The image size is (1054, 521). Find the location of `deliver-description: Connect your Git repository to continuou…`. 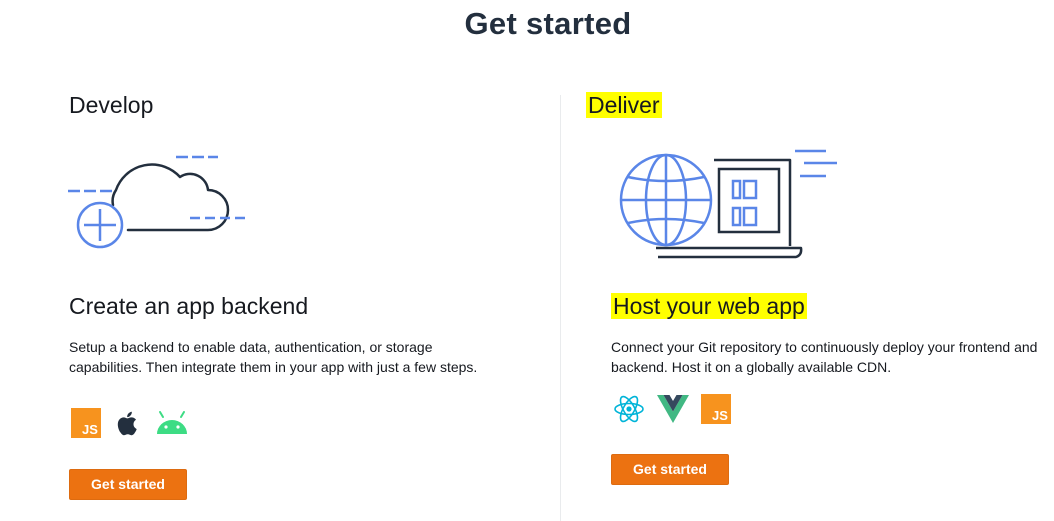

deliver-description: Connect your Git repository to continuou… is located at coordinates (824, 357).